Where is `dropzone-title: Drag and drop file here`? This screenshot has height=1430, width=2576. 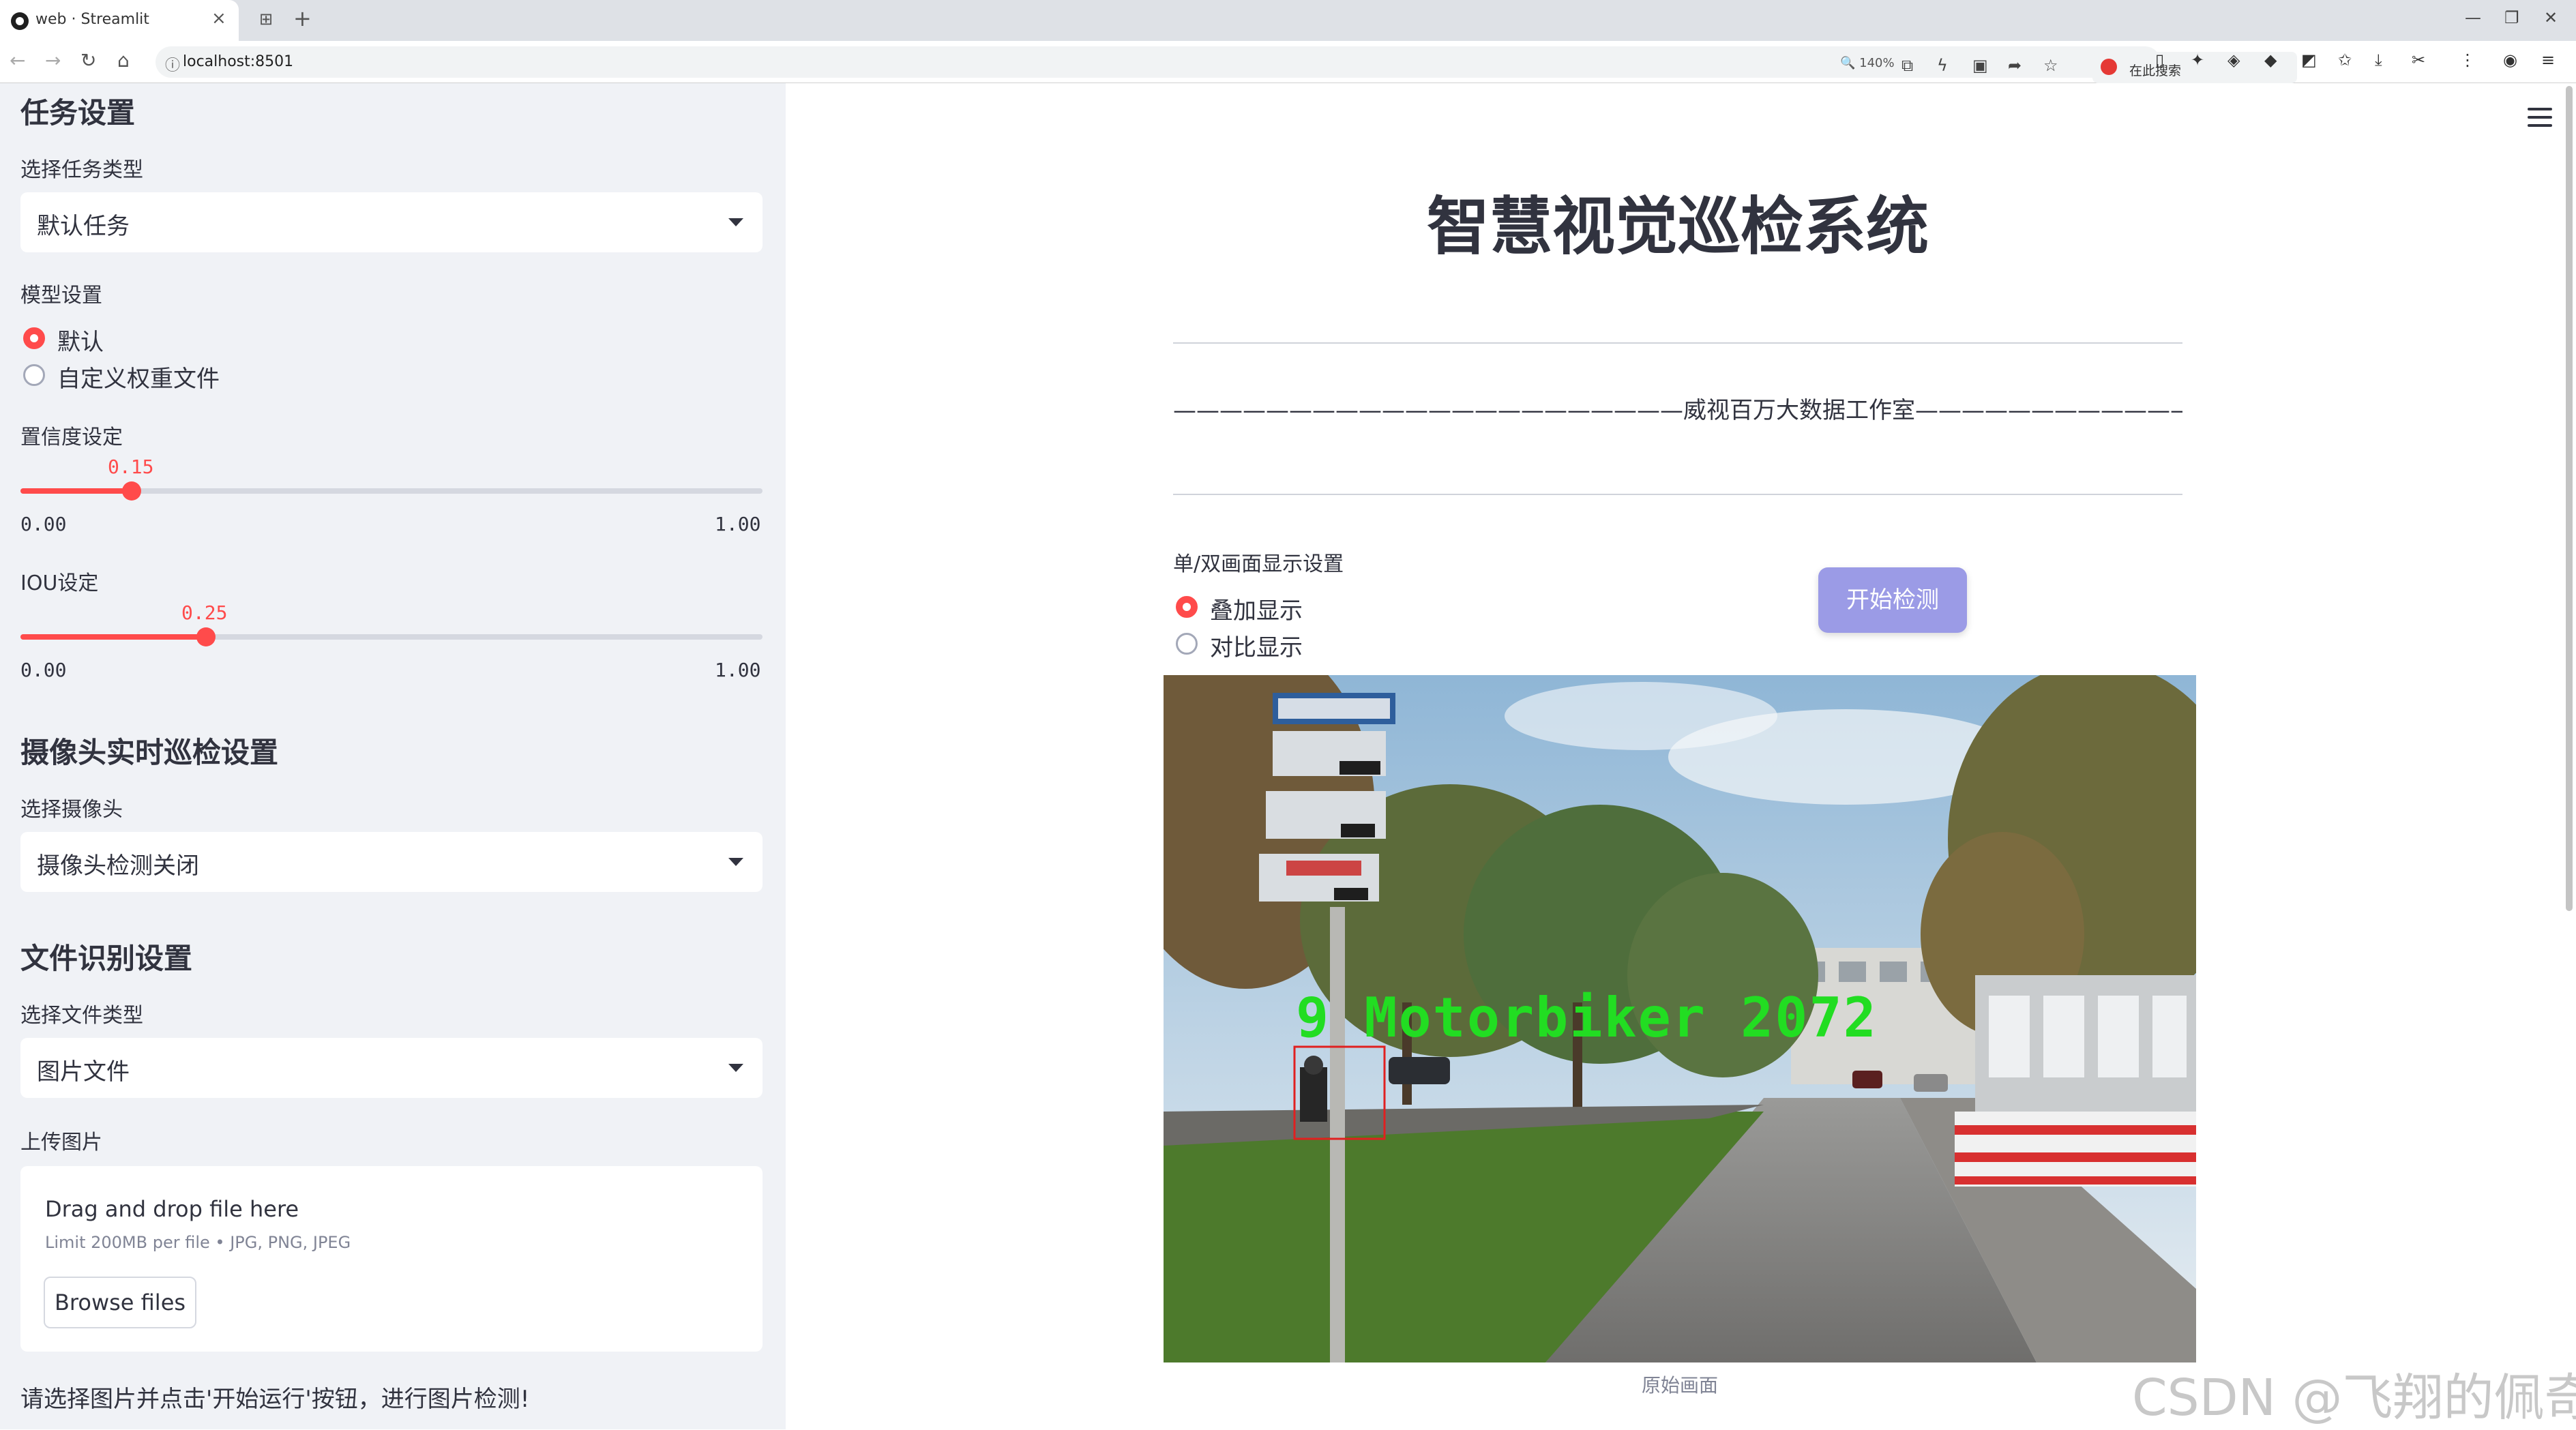
dropzone-title: Drag and drop file here is located at coordinates (172, 1209).